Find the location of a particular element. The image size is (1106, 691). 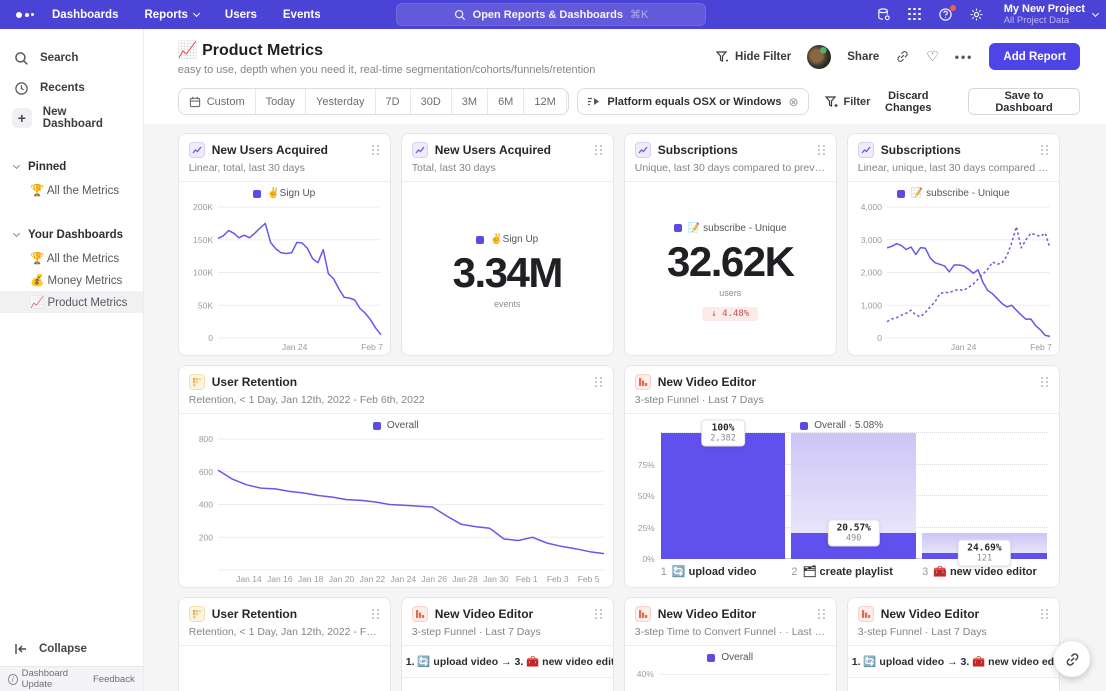

copy-link-icon is located at coordinates (902, 56).